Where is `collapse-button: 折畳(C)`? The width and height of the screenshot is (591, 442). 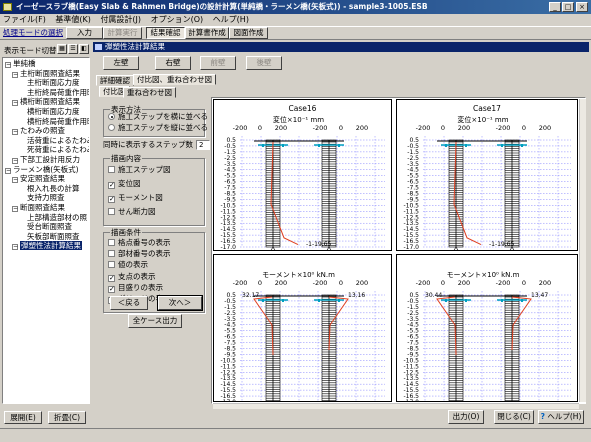 collapse-button: 折畳(C) is located at coordinates (67, 417).